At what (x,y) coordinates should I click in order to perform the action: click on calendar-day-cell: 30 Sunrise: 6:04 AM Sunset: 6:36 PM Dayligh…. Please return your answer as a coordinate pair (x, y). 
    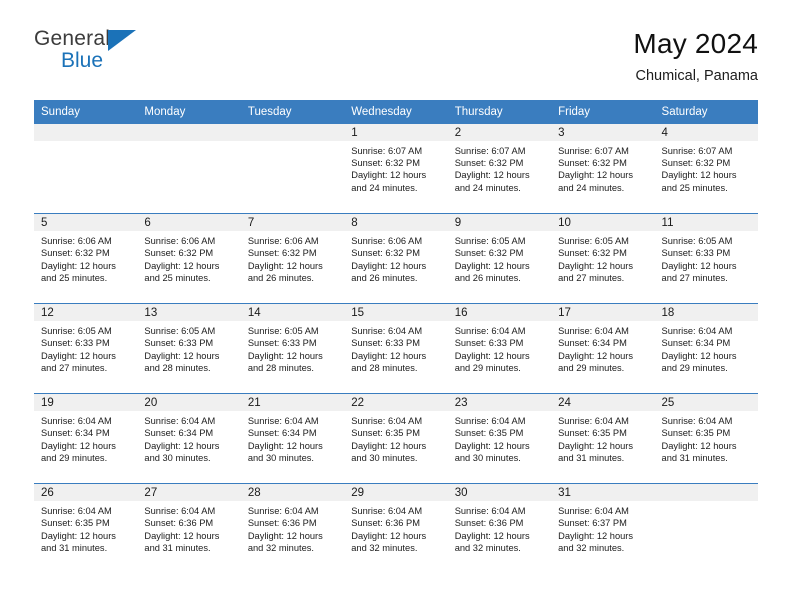
    Looking at the image, I should click on (499, 528).